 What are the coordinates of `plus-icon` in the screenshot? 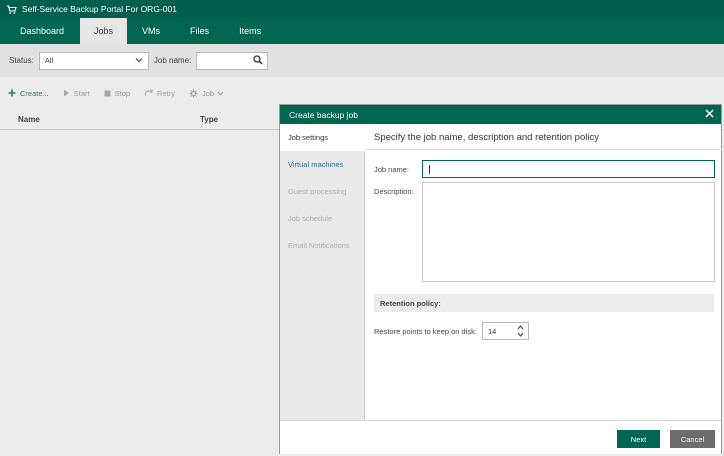 It's located at (12, 93).